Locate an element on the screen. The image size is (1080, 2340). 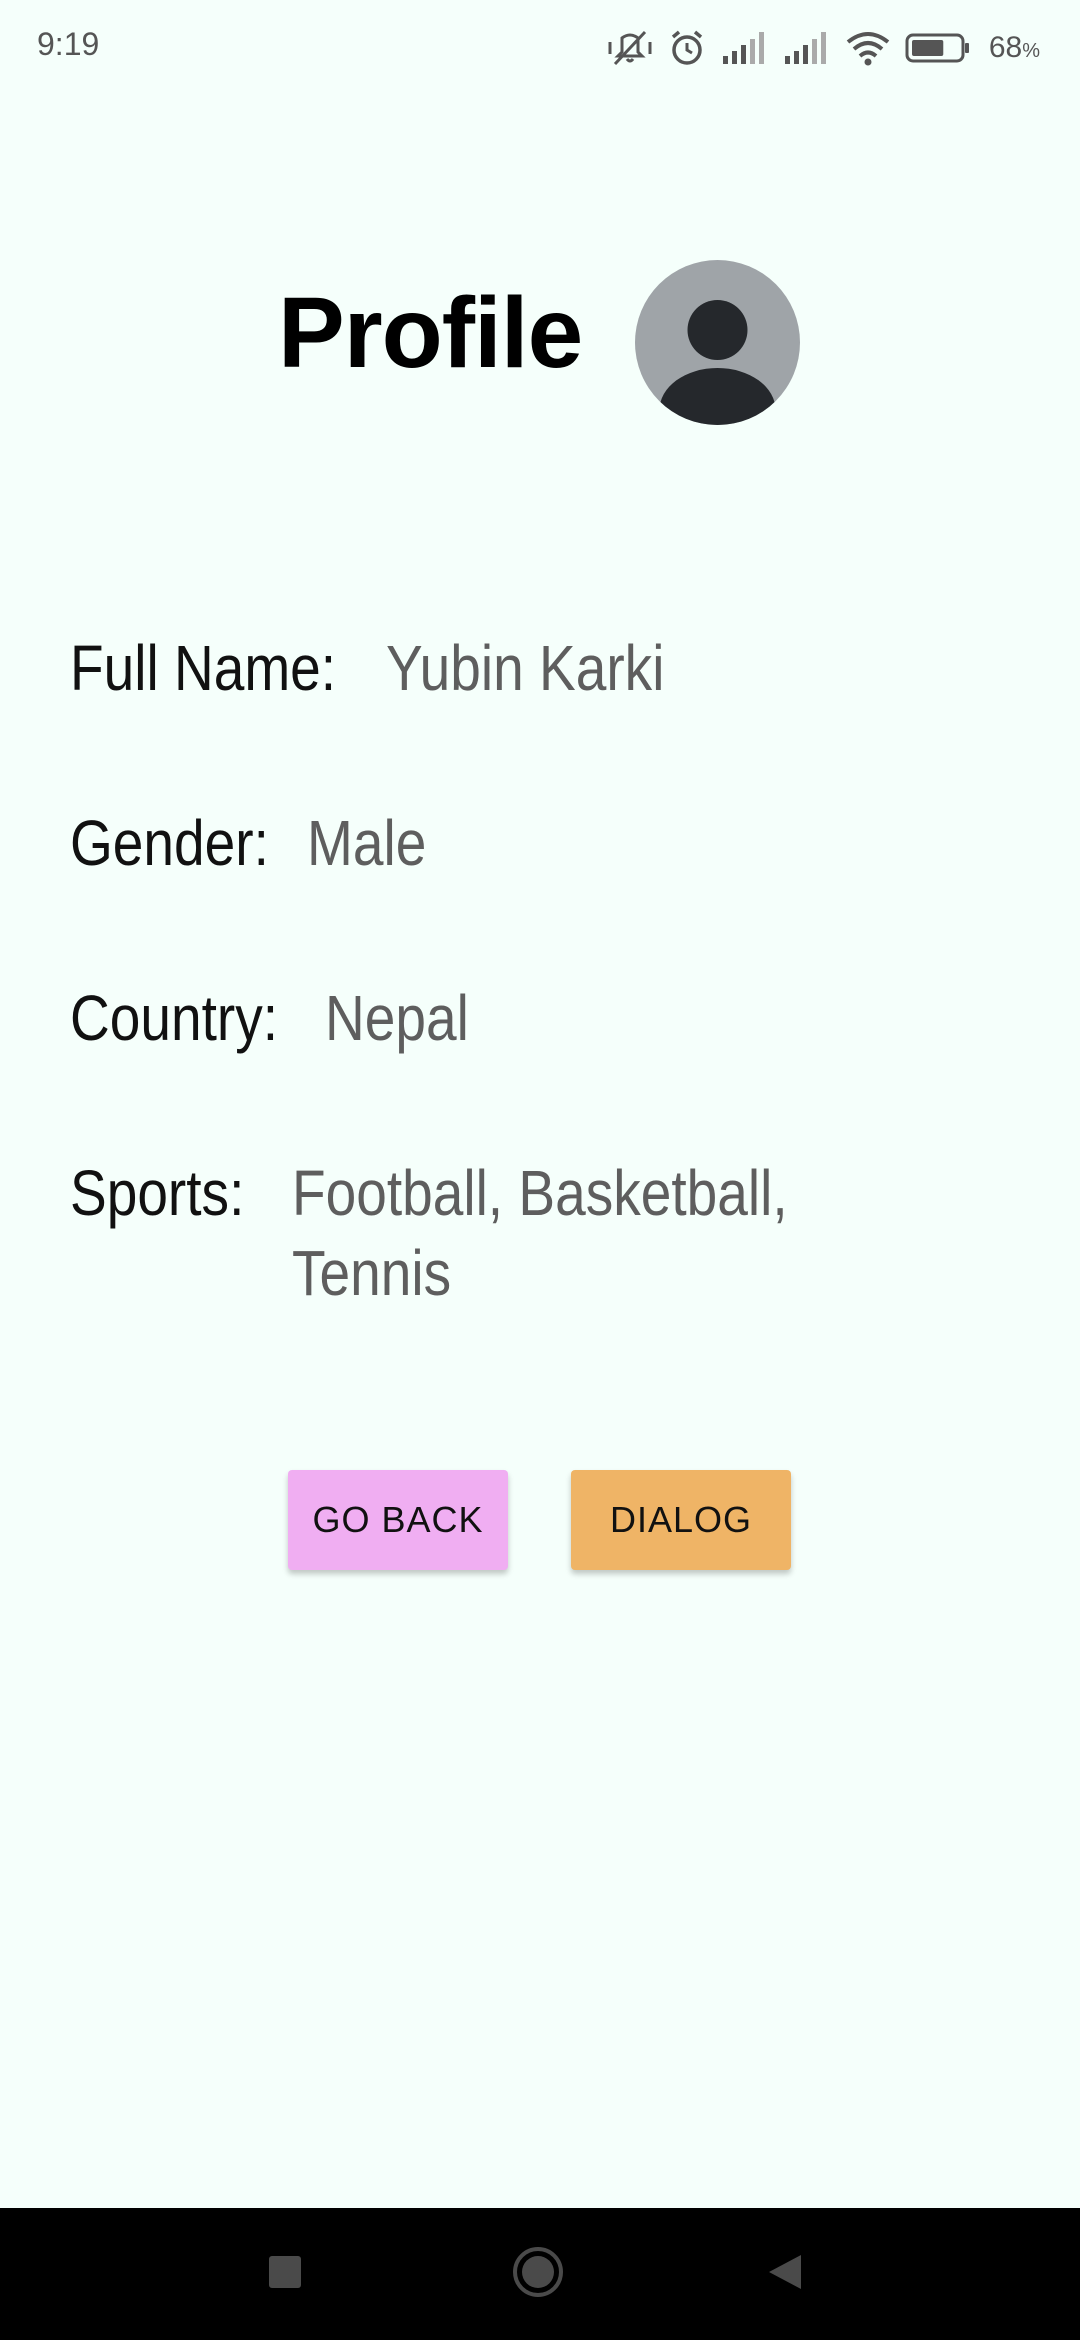
home-icon is located at coordinates (538, 2274).